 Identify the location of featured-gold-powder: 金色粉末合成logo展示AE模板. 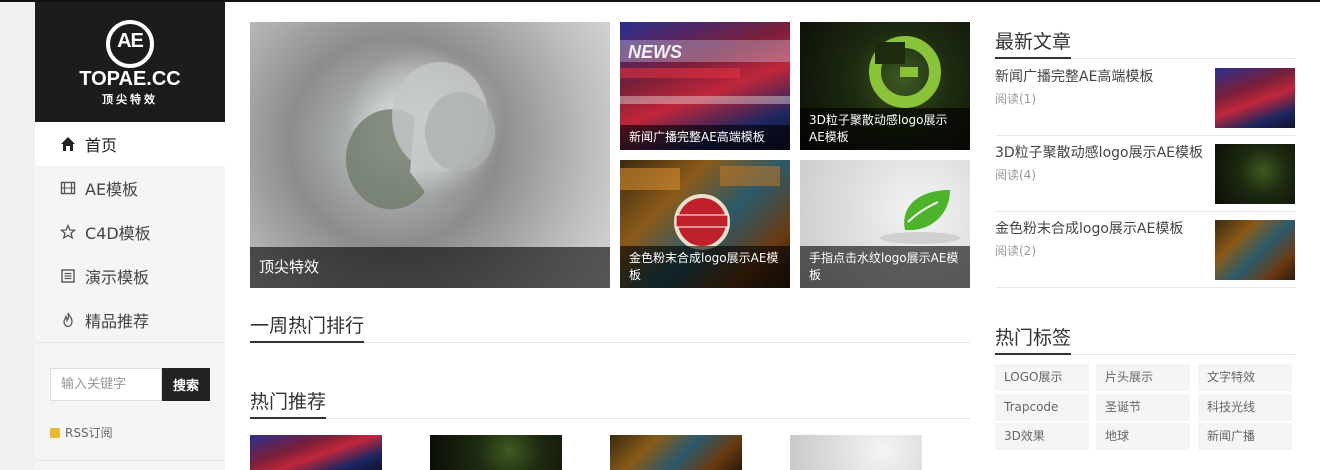
(705, 224).